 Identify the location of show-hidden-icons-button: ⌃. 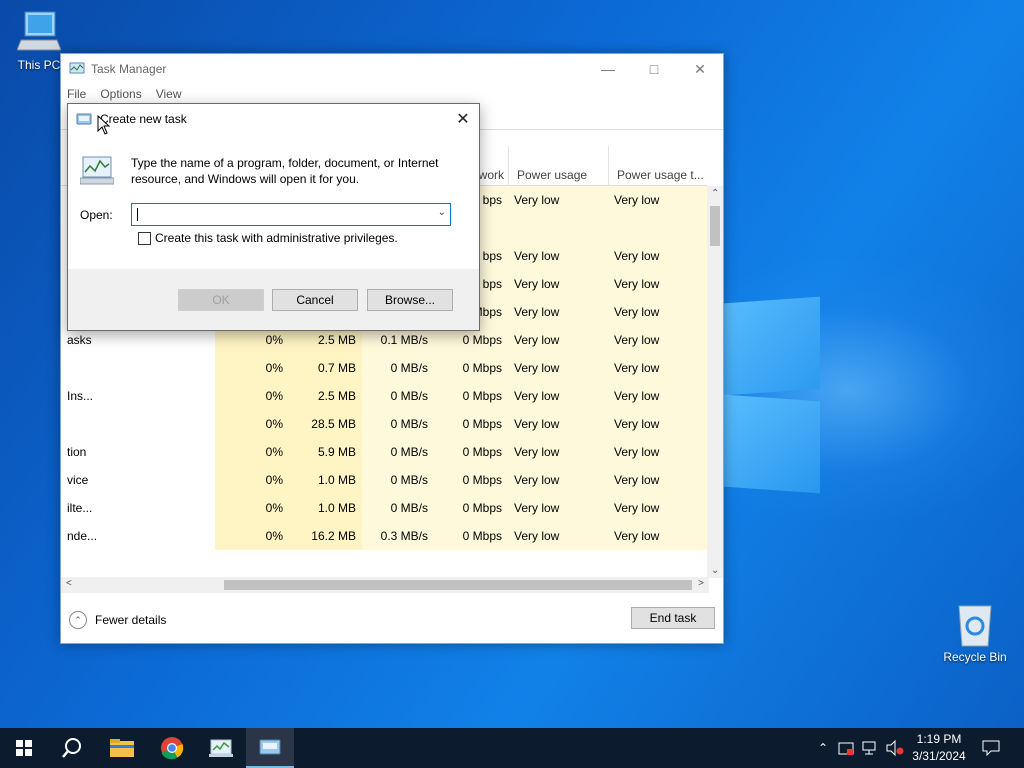
(823, 748).